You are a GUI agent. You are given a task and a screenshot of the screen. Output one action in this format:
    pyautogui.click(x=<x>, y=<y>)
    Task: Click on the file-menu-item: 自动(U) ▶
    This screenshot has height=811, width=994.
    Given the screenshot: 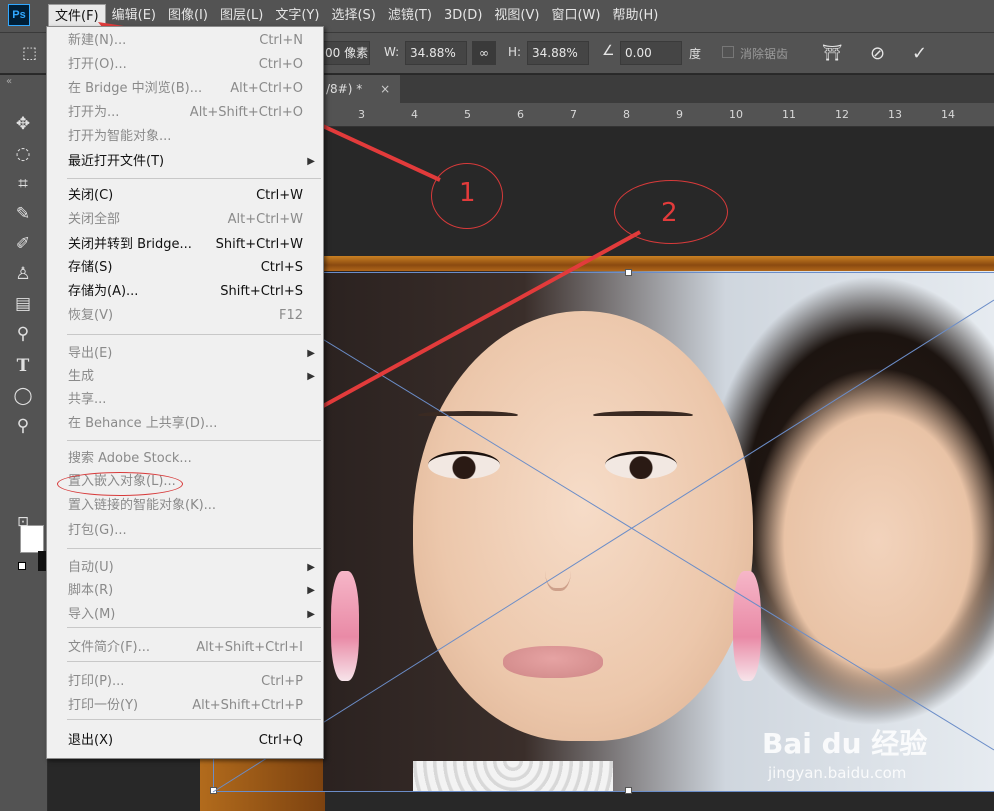 What is the action you would take?
    pyautogui.click(x=185, y=567)
    